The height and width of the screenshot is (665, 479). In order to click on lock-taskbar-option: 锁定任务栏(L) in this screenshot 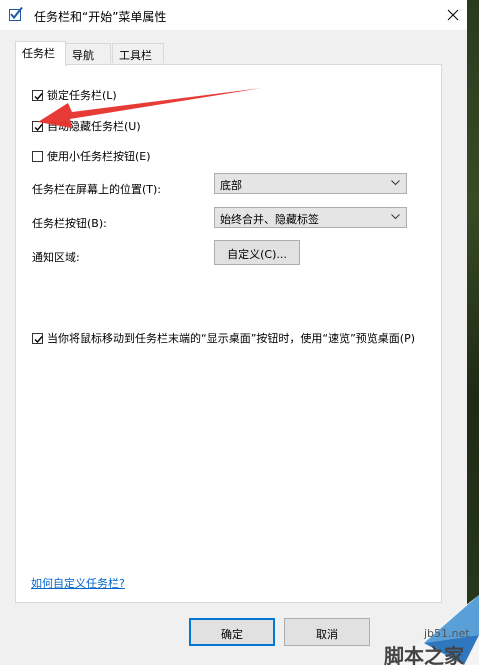, I will do `click(74, 95)`.